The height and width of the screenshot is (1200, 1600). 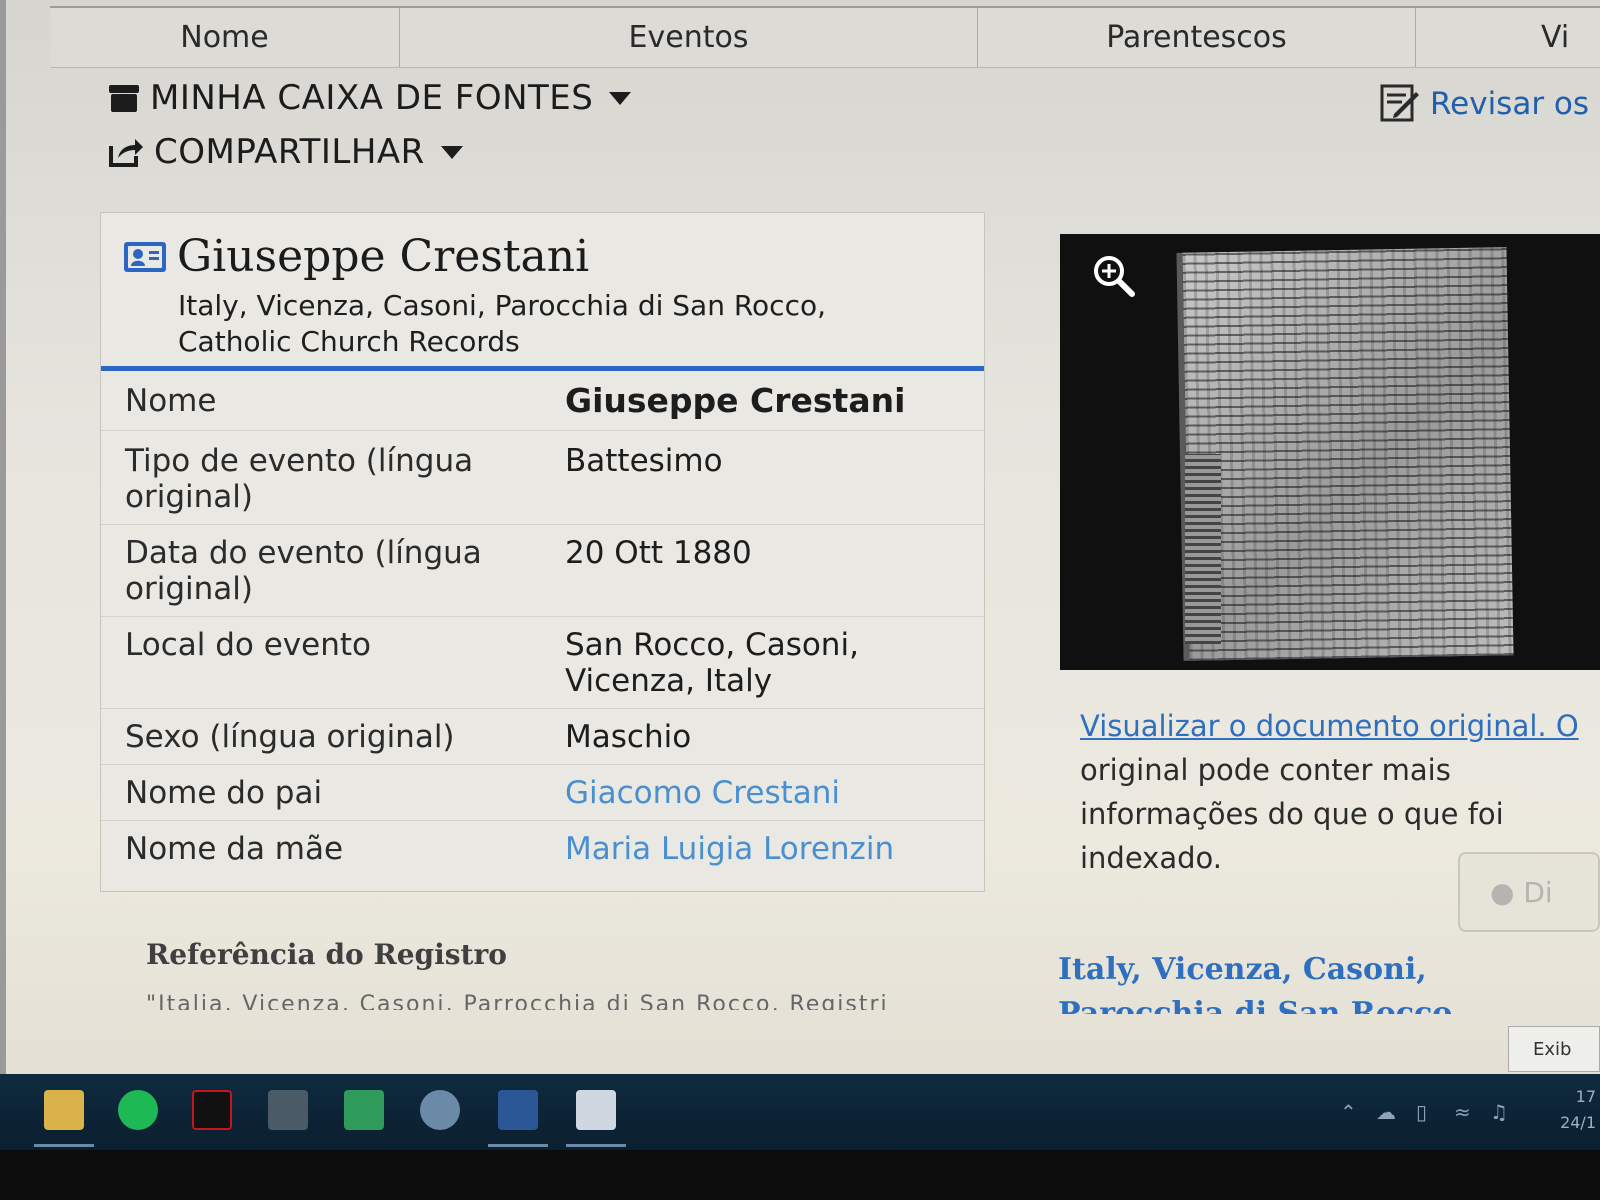 I want to click on review-label: Revisar os, so click(x=1510, y=104).